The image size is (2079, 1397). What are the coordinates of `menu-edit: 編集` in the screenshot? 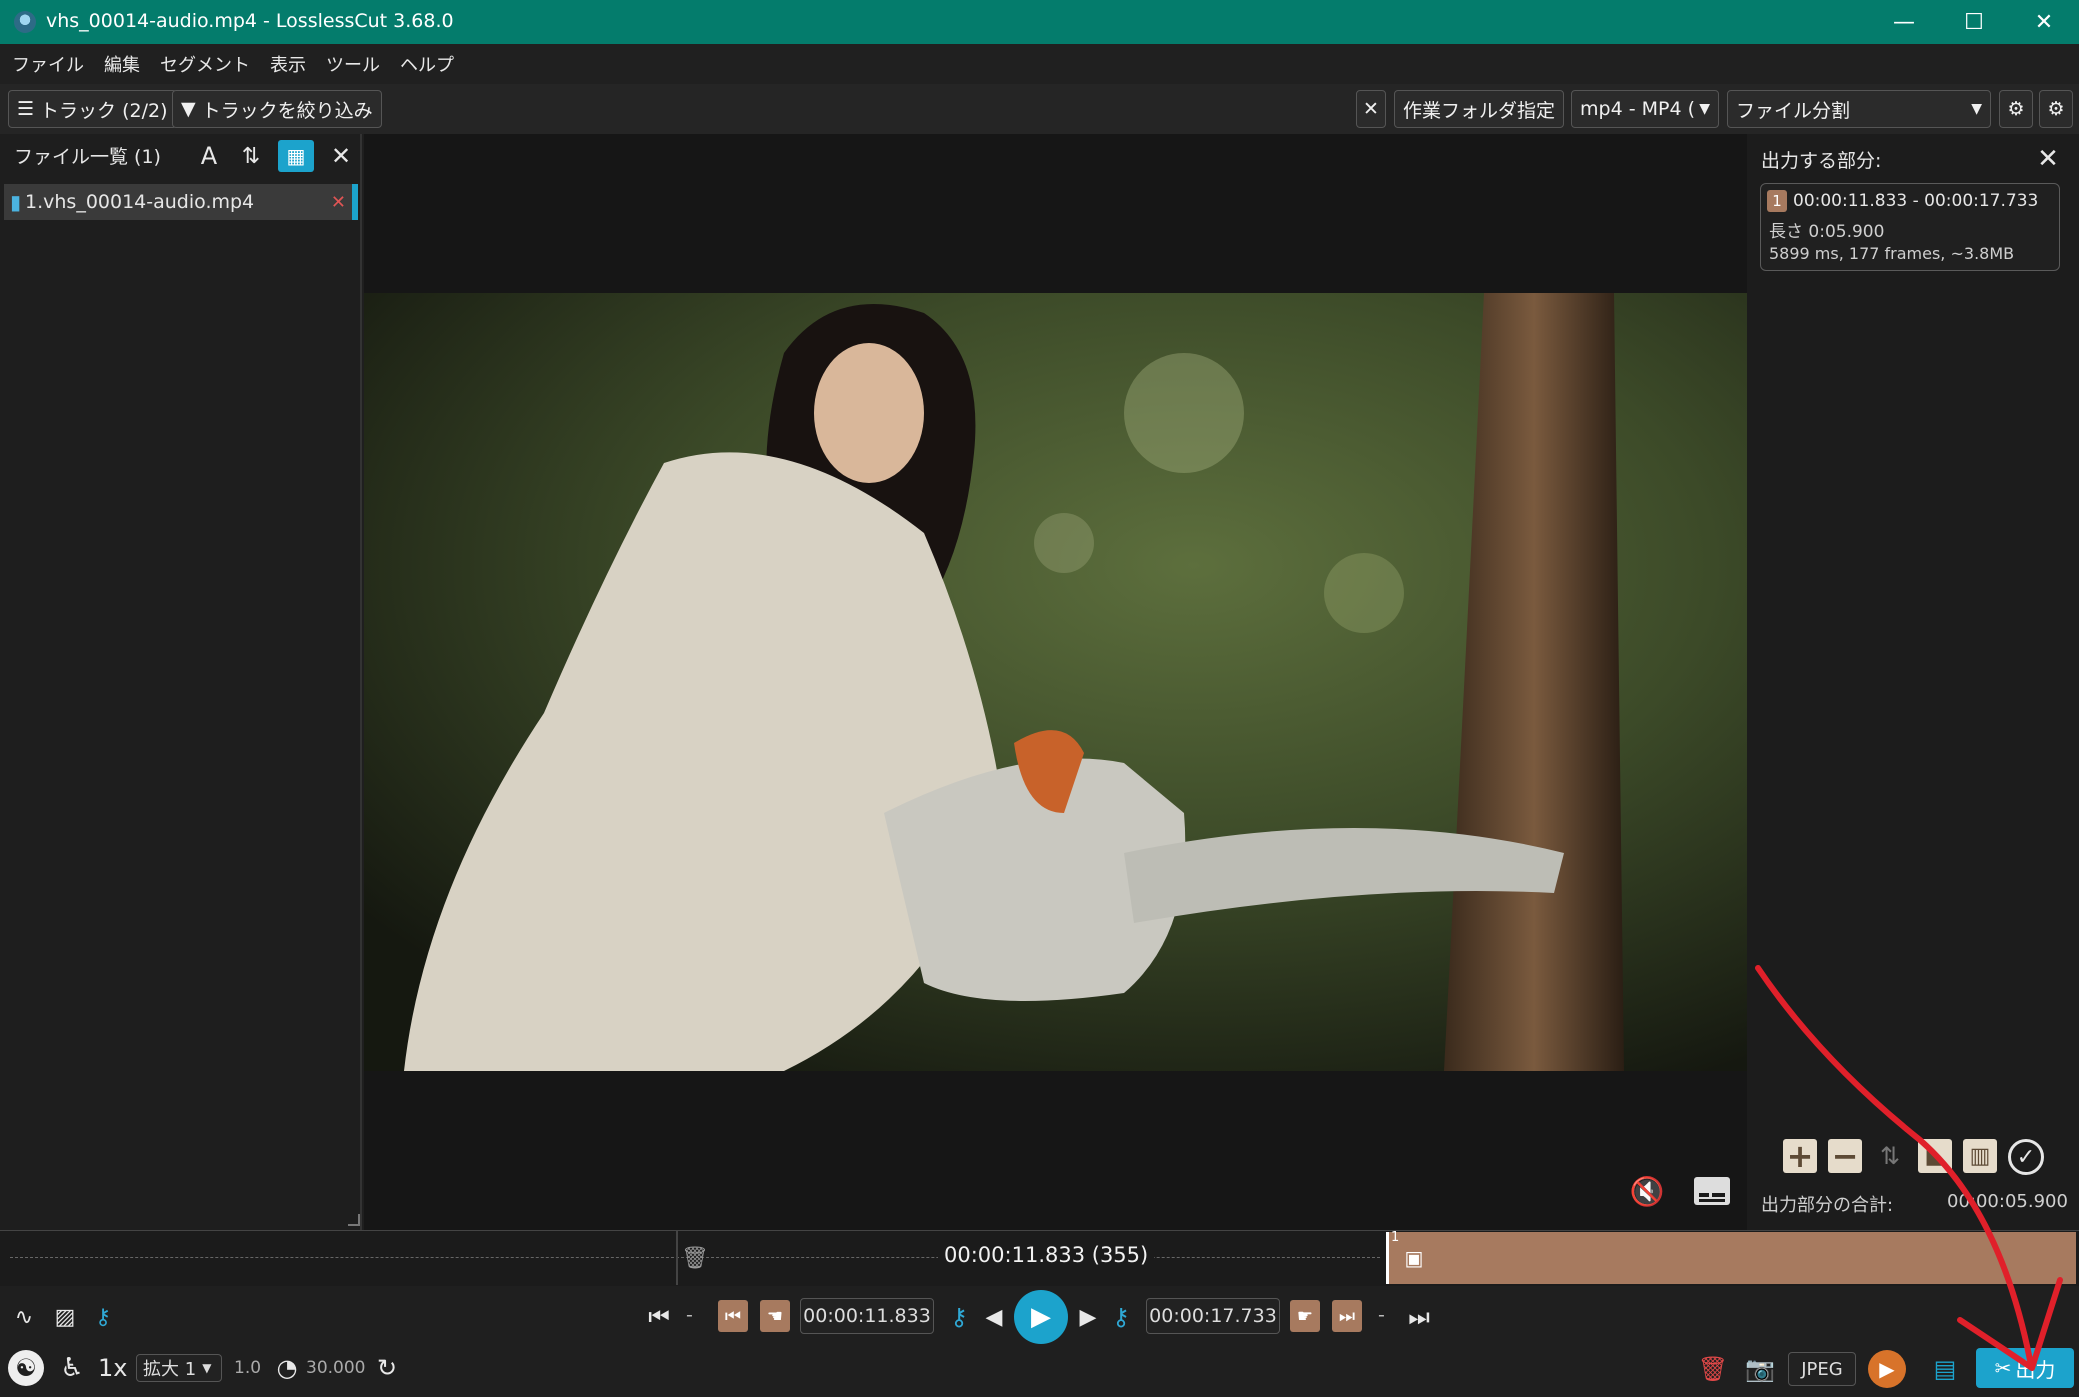 It's located at (122, 64).